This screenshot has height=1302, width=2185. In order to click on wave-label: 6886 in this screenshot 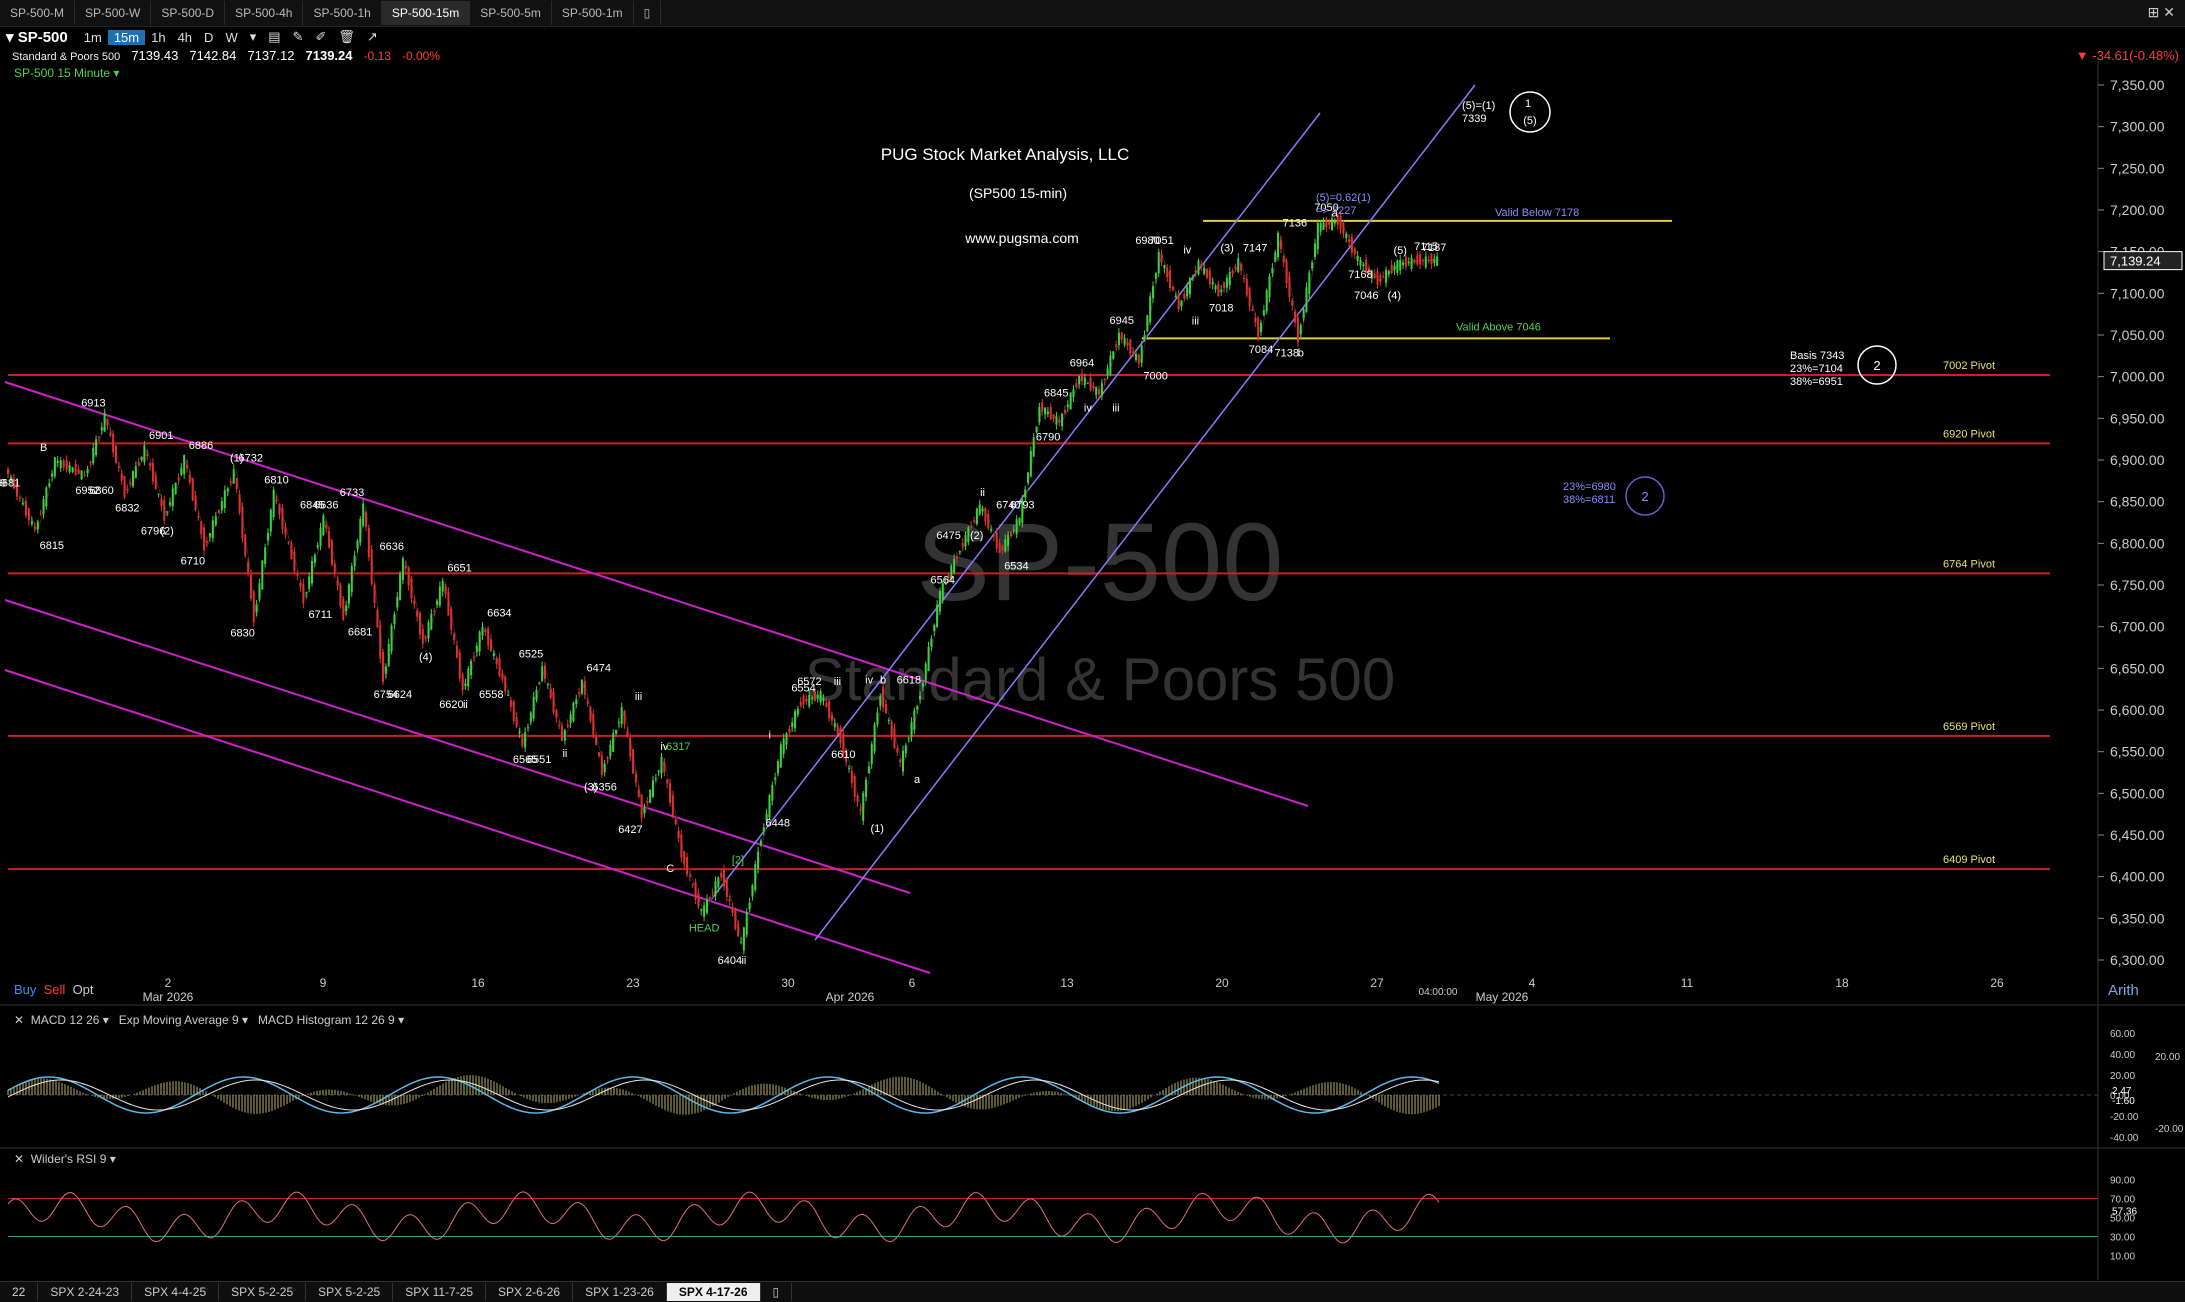, I will do `click(201, 446)`.